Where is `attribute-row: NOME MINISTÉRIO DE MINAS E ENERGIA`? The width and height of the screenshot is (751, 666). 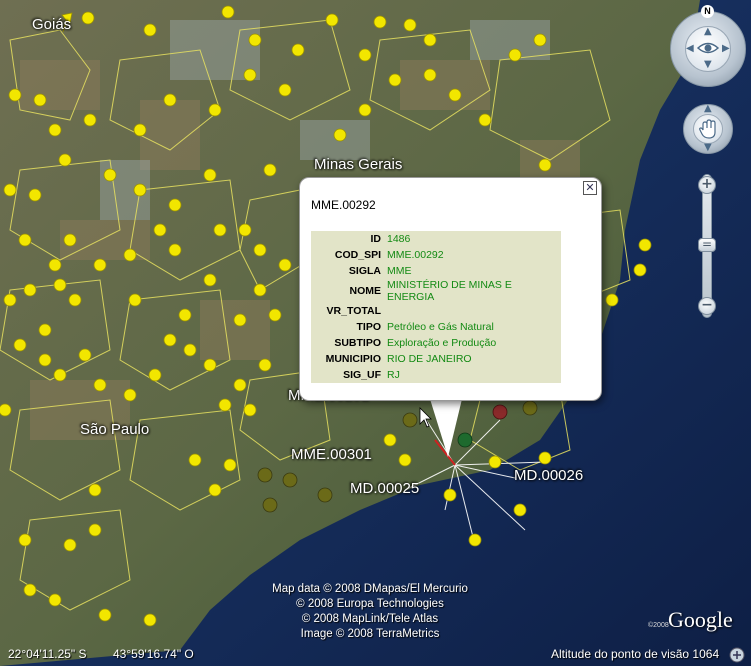 attribute-row: NOME MINISTÉRIO DE MINAS E ENERGIA is located at coordinates (436, 291).